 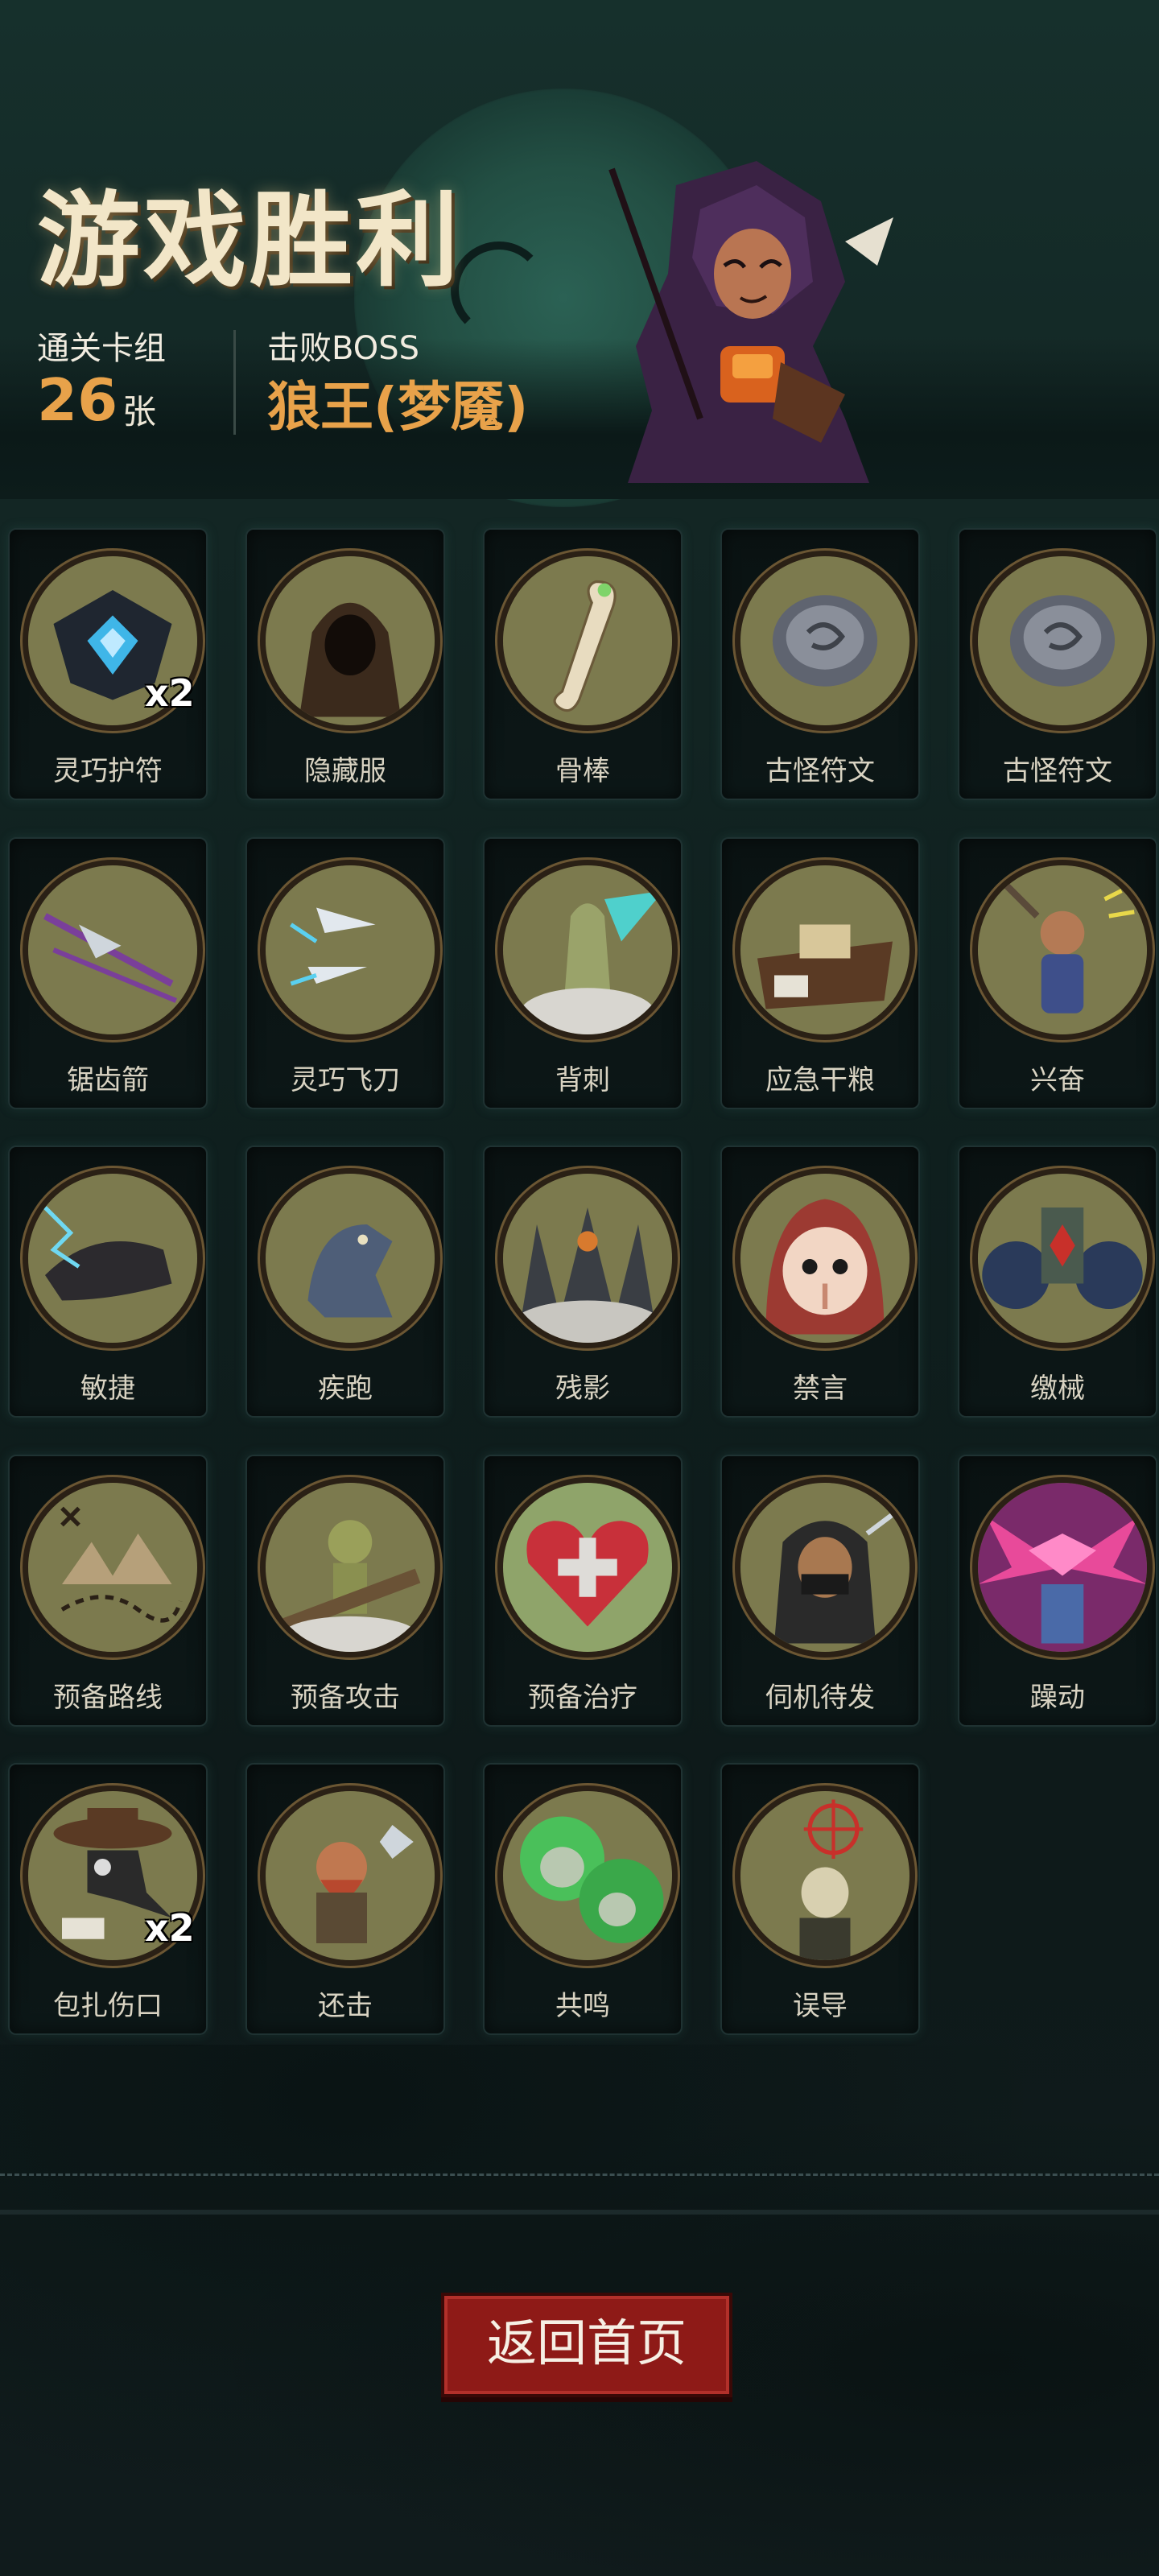 I want to click on heart-cross-icon, so click(x=587, y=1567).